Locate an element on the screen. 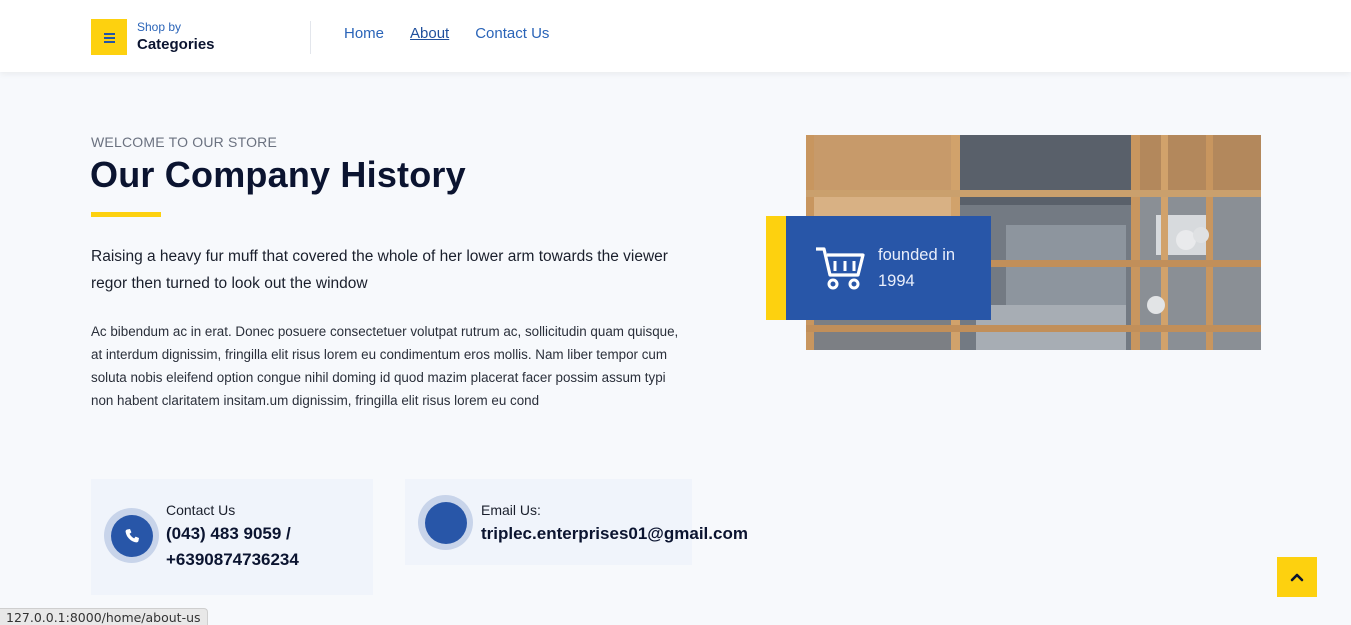 Image resolution: width=1351 pixels, height=625 pixels. nav-home: Home is located at coordinates (364, 33).